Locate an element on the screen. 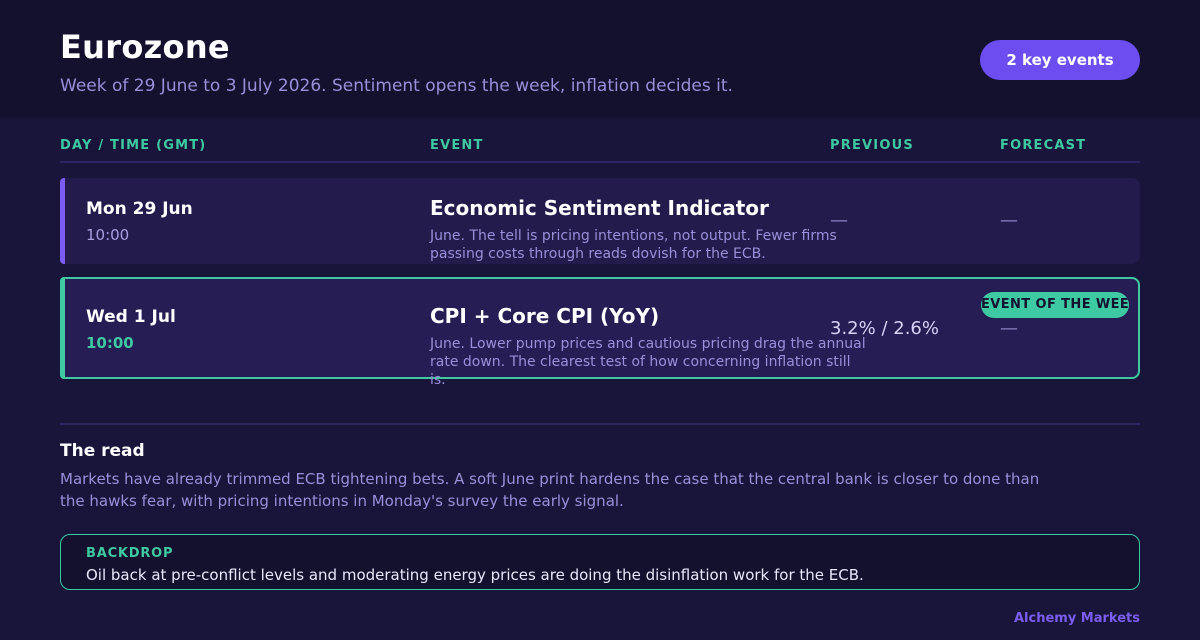  previous-value: 3.2% / 2.6% is located at coordinates (884, 328).